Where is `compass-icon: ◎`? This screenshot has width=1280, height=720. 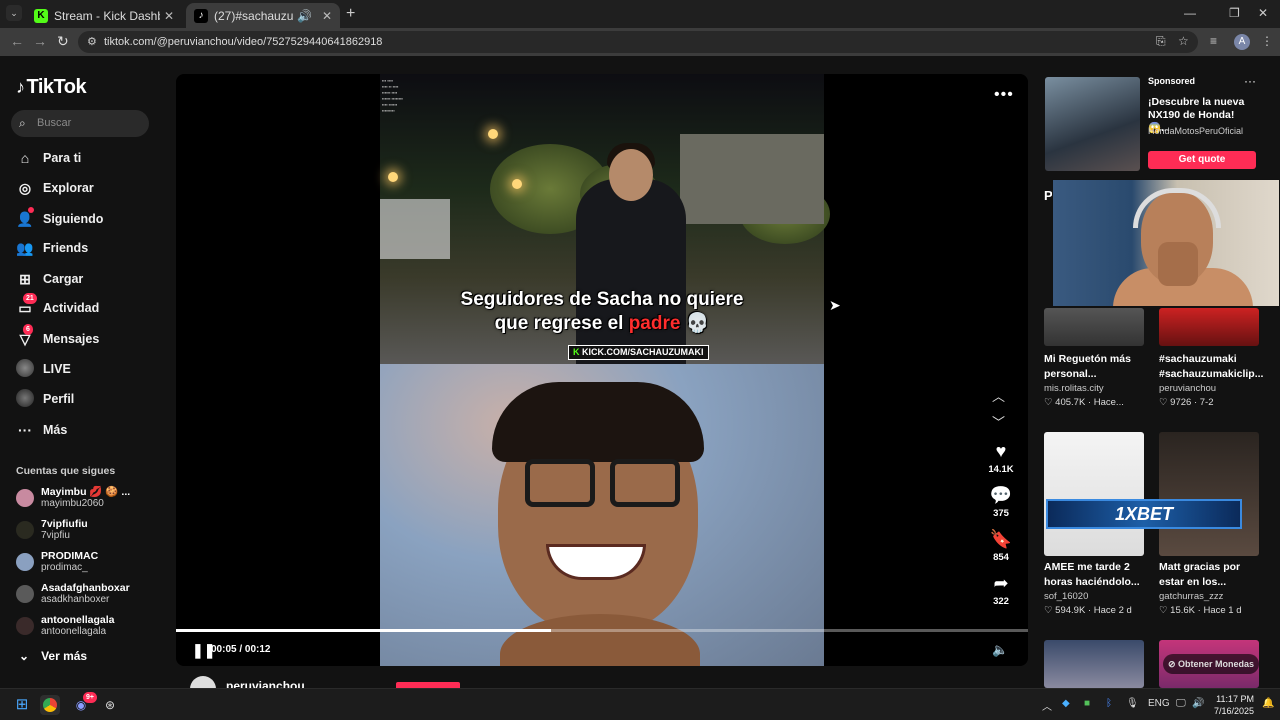
compass-icon: ◎ is located at coordinates (25, 187).